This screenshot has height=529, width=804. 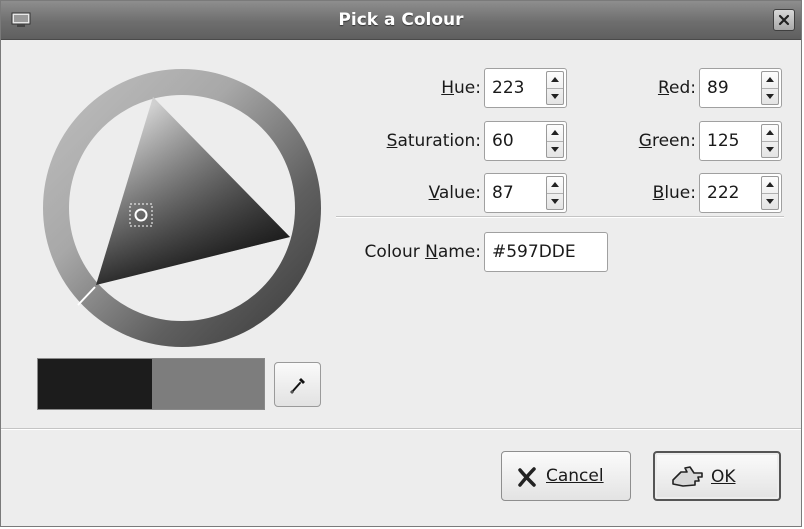 What do you see at coordinates (95, 384) in the screenshot?
I see `current-colour-swatch` at bounding box center [95, 384].